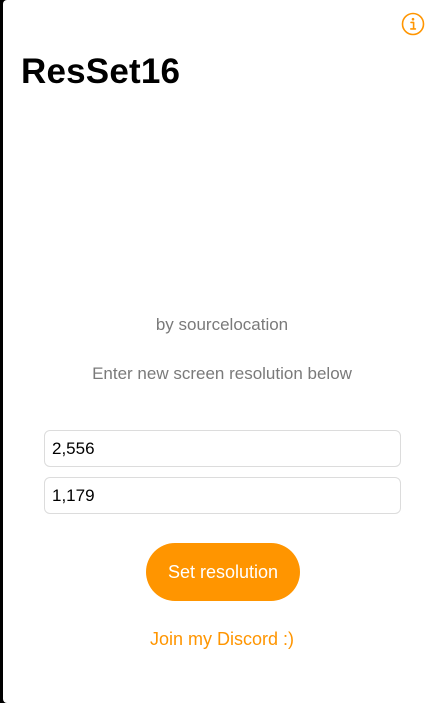 The height and width of the screenshot is (703, 441). I want to click on author-credit: by sourcelocation, so click(222, 324).